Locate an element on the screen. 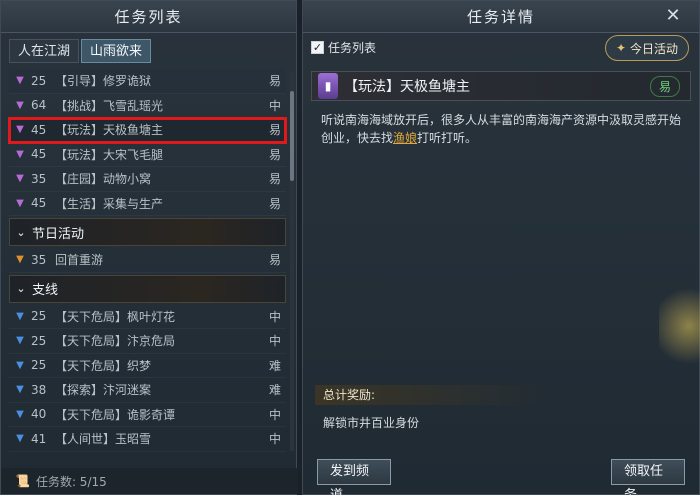 This screenshot has height=495, width=700. task-row: ▼ 25 【天下危局】枫叶灯花 中 is located at coordinates (147, 317).